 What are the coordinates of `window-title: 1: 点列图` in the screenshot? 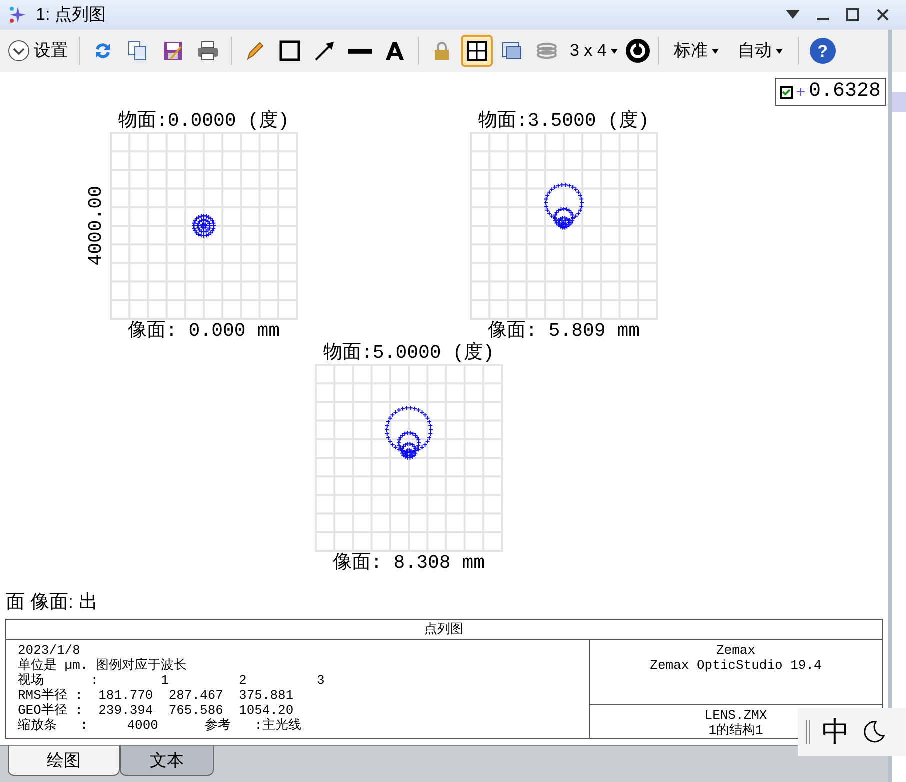 It's located at (71, 15).